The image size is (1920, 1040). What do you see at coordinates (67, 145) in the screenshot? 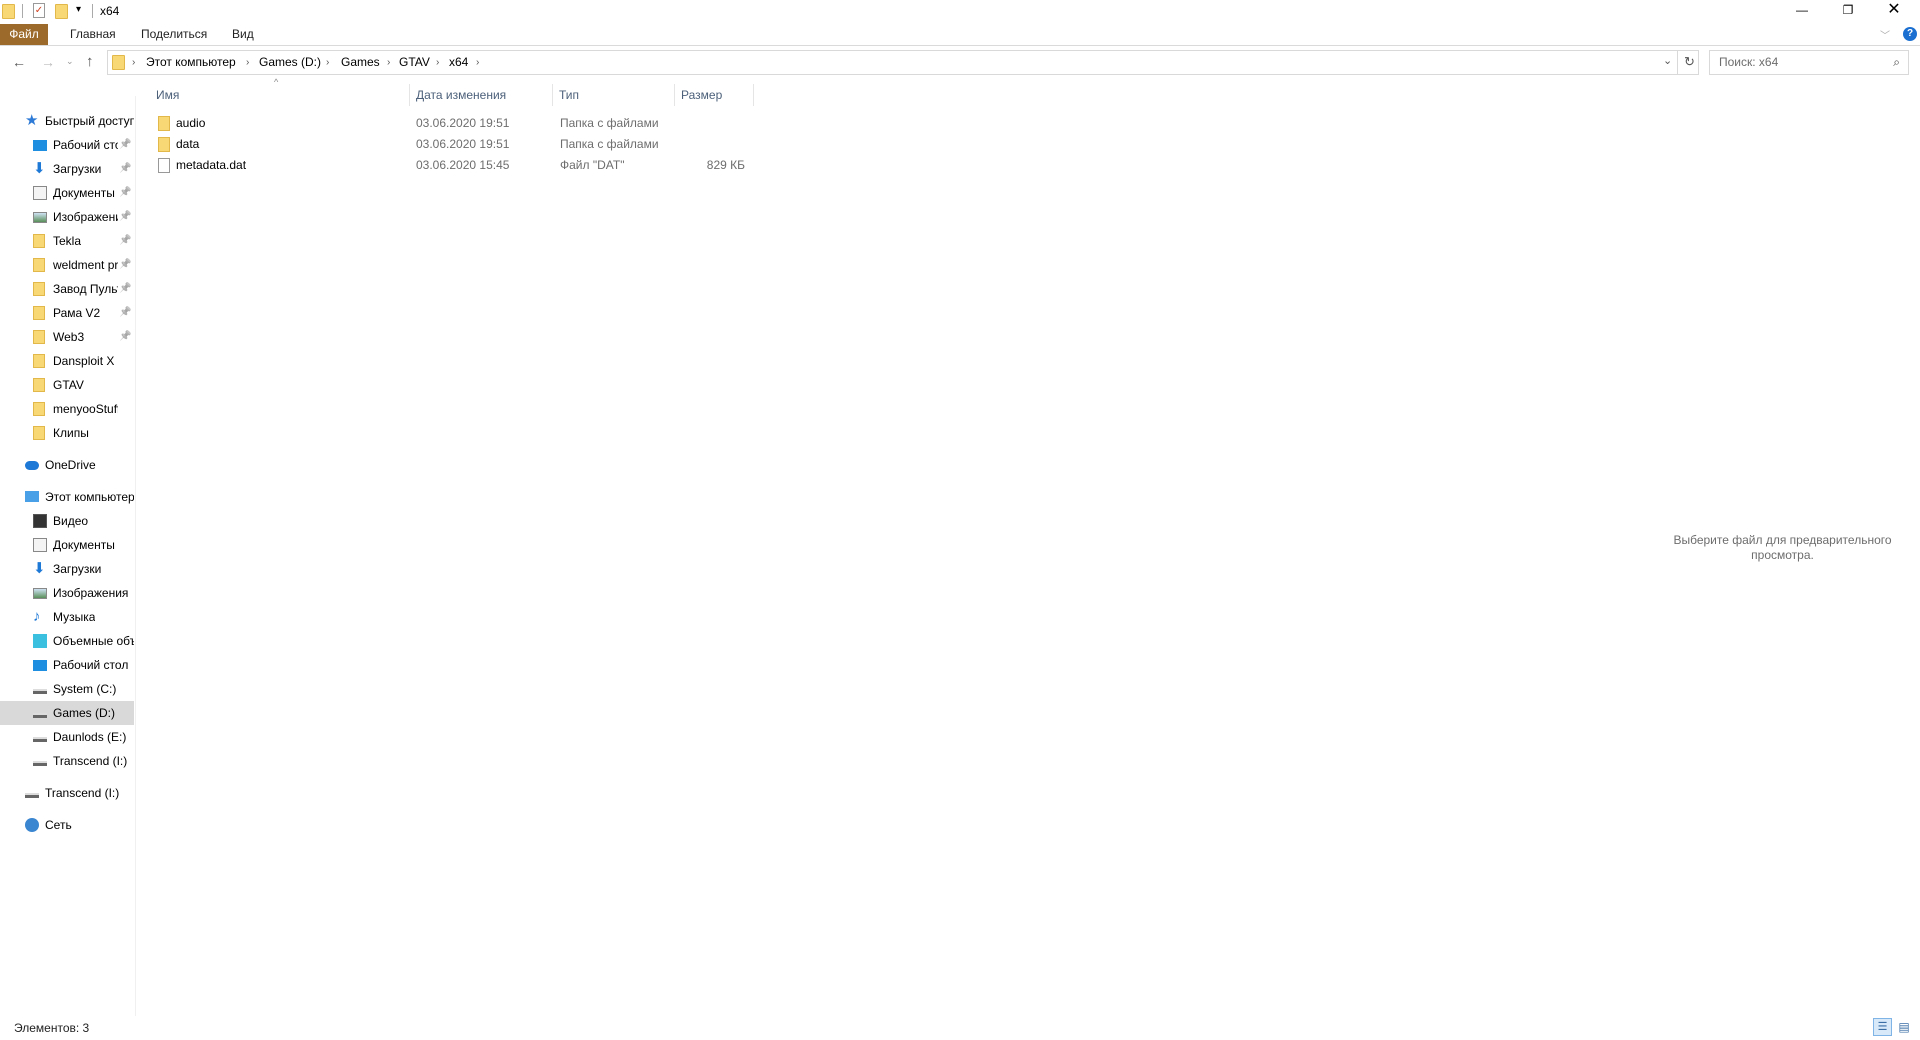
I see `sidebar-item: Рабочий стол📌` at bounding box center [67, 145].